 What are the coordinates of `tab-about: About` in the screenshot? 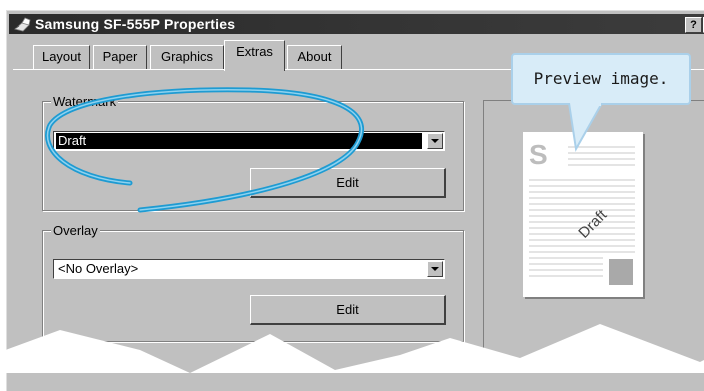 It's located at (314, 57).